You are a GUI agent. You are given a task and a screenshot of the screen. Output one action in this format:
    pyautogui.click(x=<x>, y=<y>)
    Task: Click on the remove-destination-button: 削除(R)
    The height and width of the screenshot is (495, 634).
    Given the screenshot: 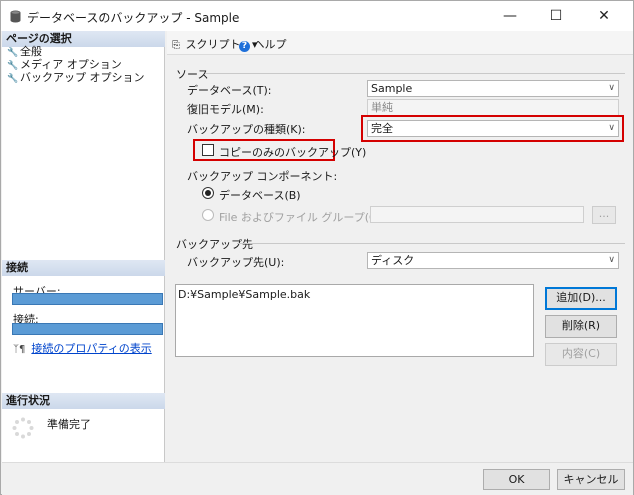 What is the action you would take?
    pyautogui.click(x=581, y=326)
    